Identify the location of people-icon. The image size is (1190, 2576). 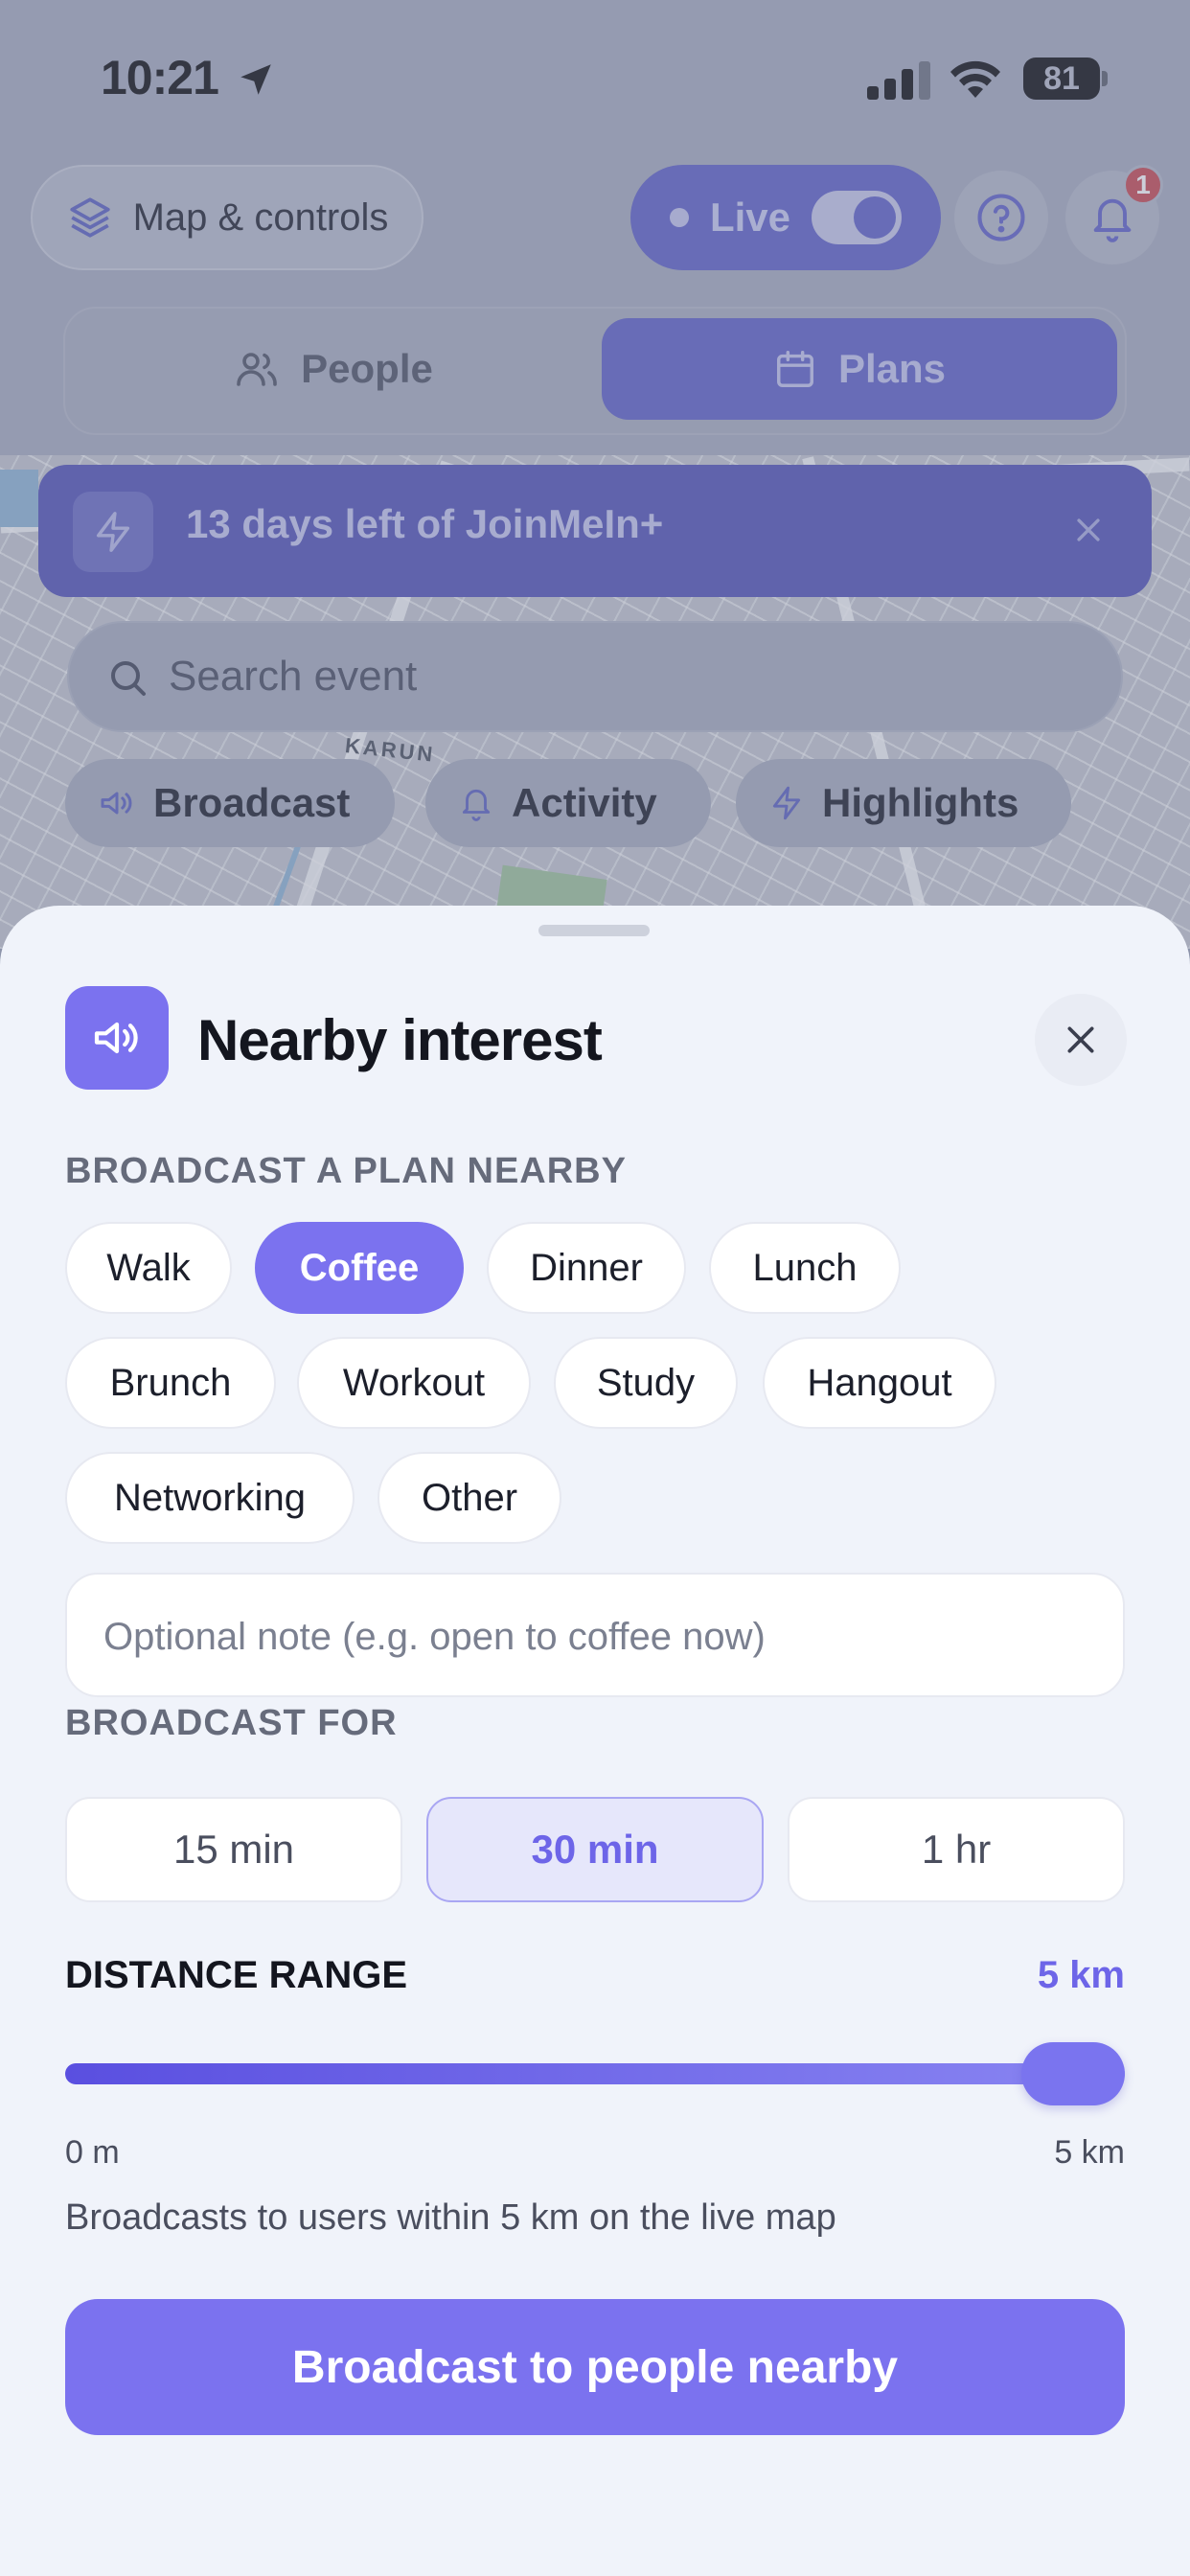
(257, 369).